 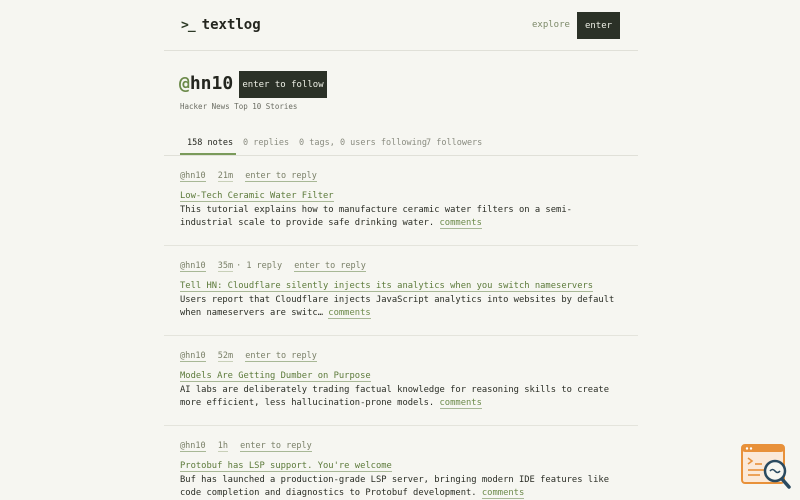 I want to click on post-meta: @hn10 52m enter to reply, so click(x=252, y=356).